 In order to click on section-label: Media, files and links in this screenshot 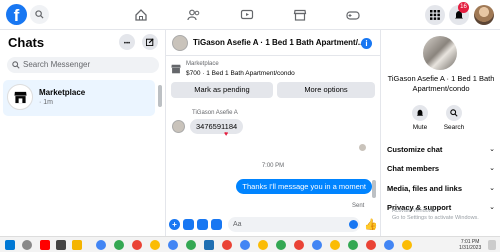, I will do `click(425, 188)`.